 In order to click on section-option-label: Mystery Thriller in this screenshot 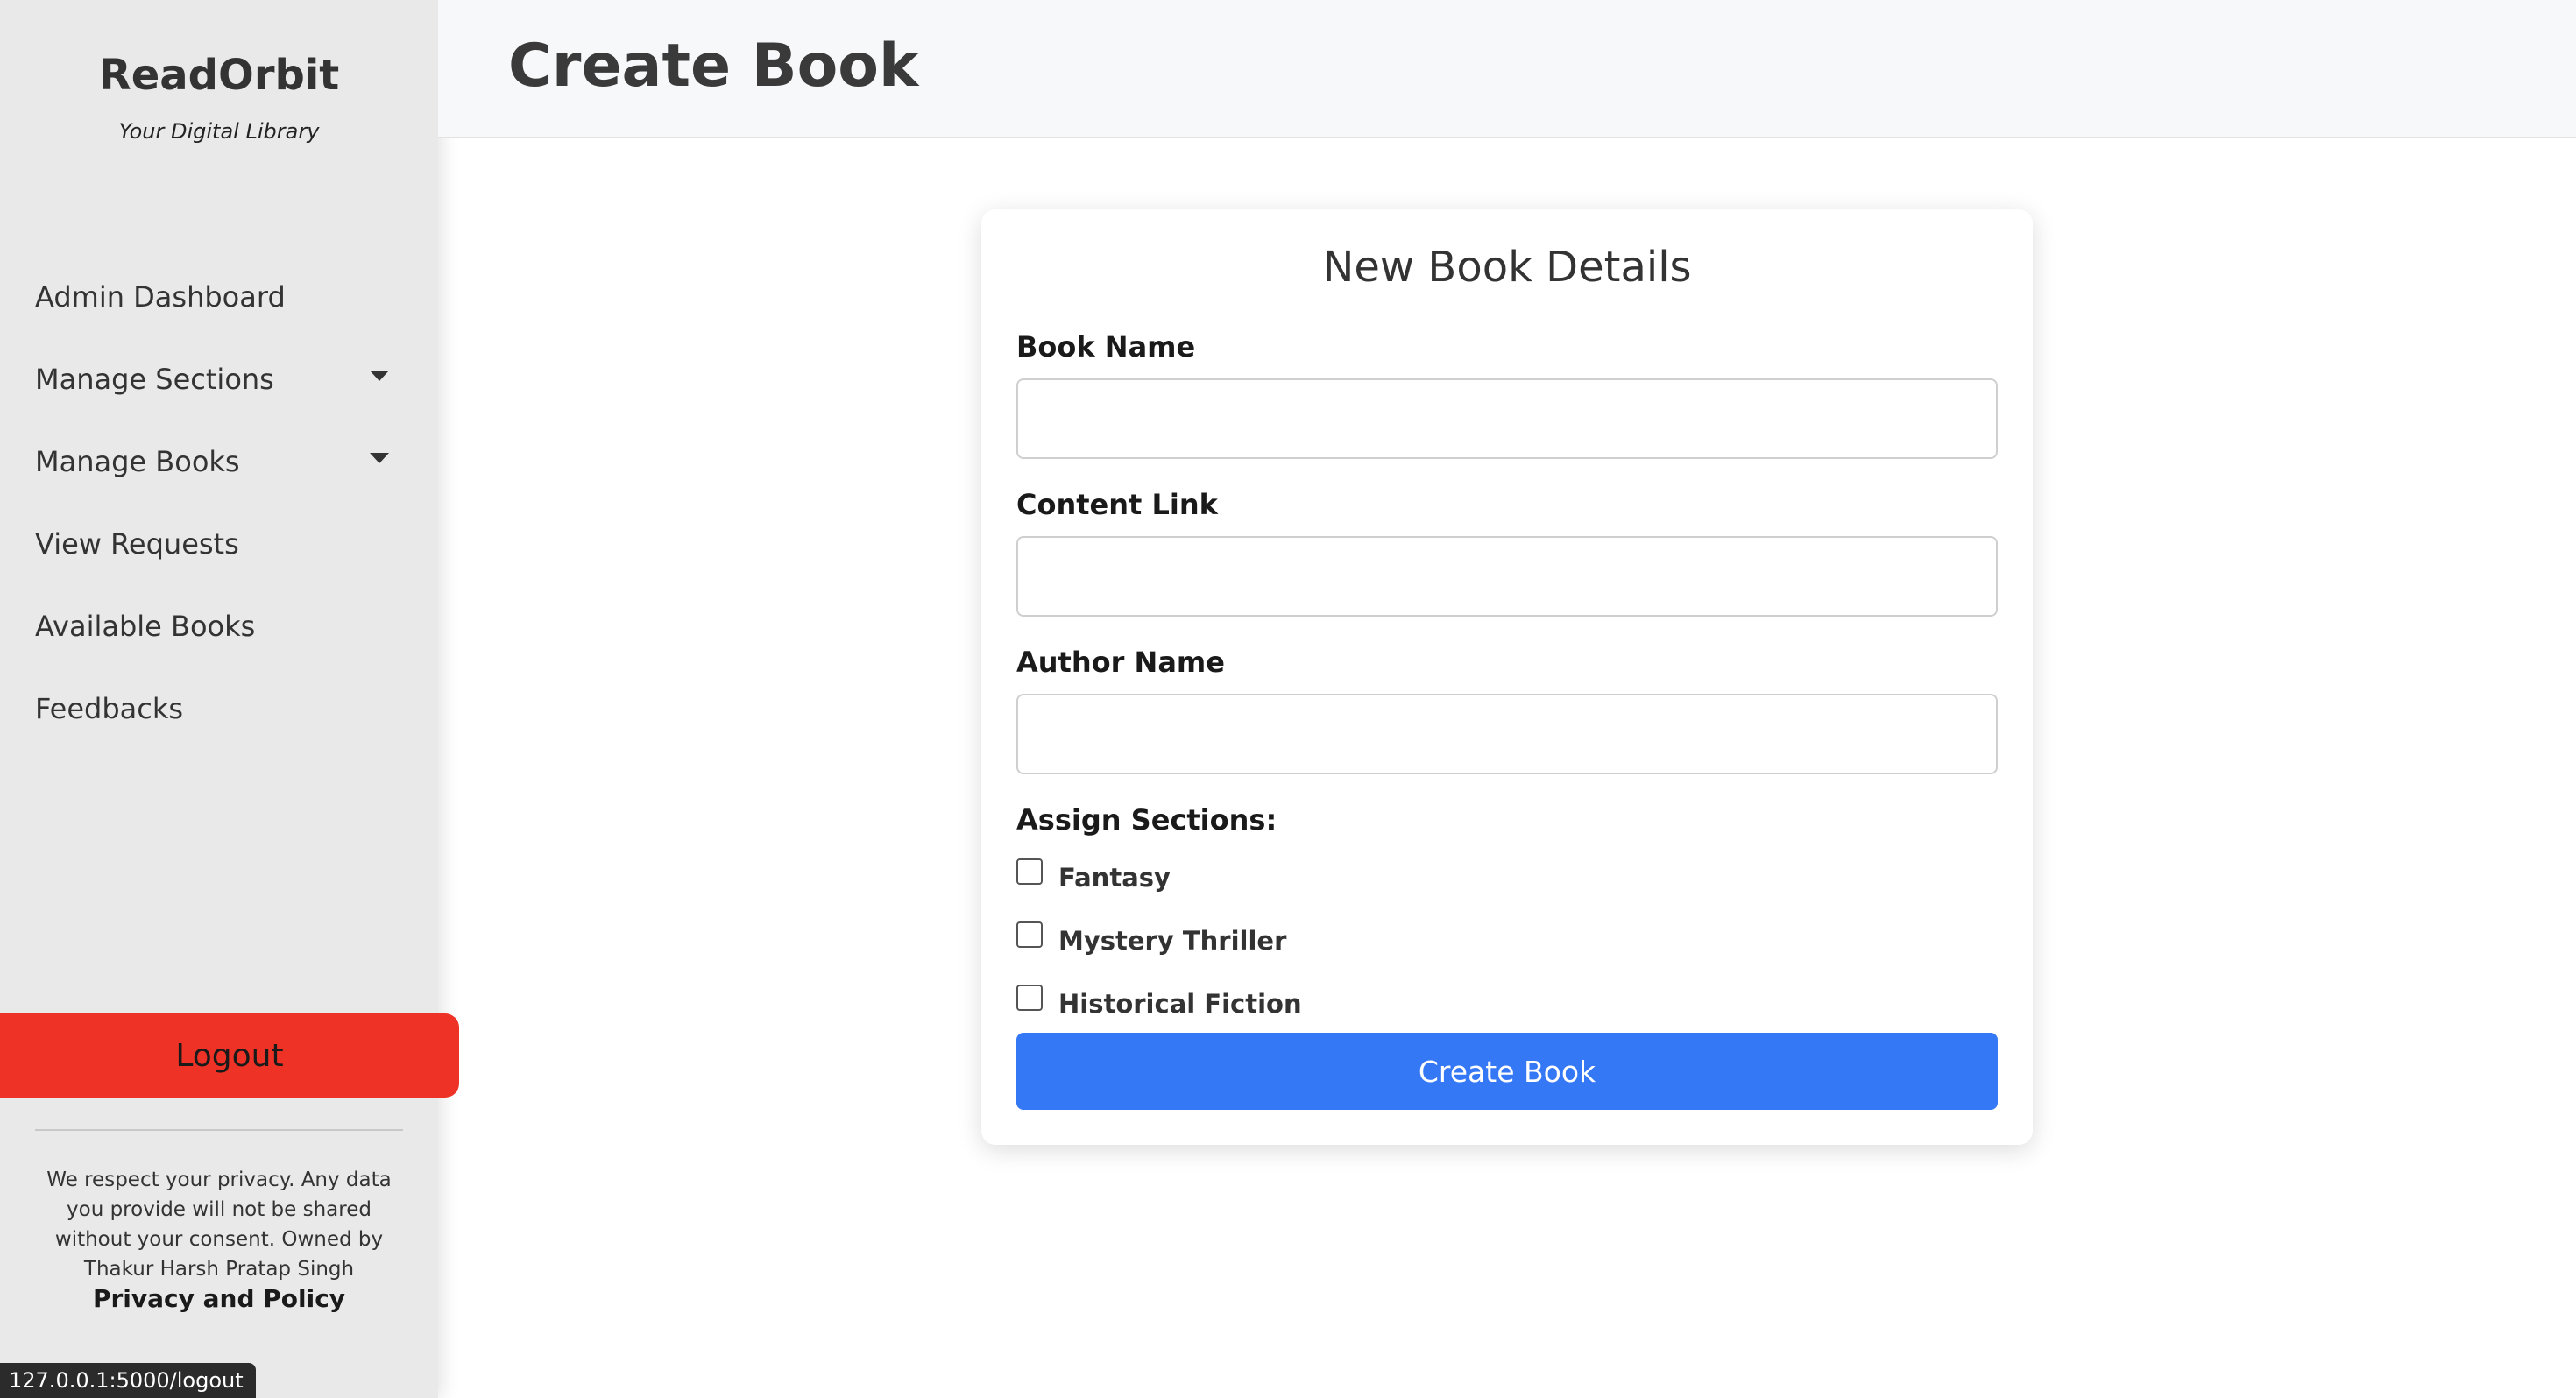, I will do `click(1172, 941)`.